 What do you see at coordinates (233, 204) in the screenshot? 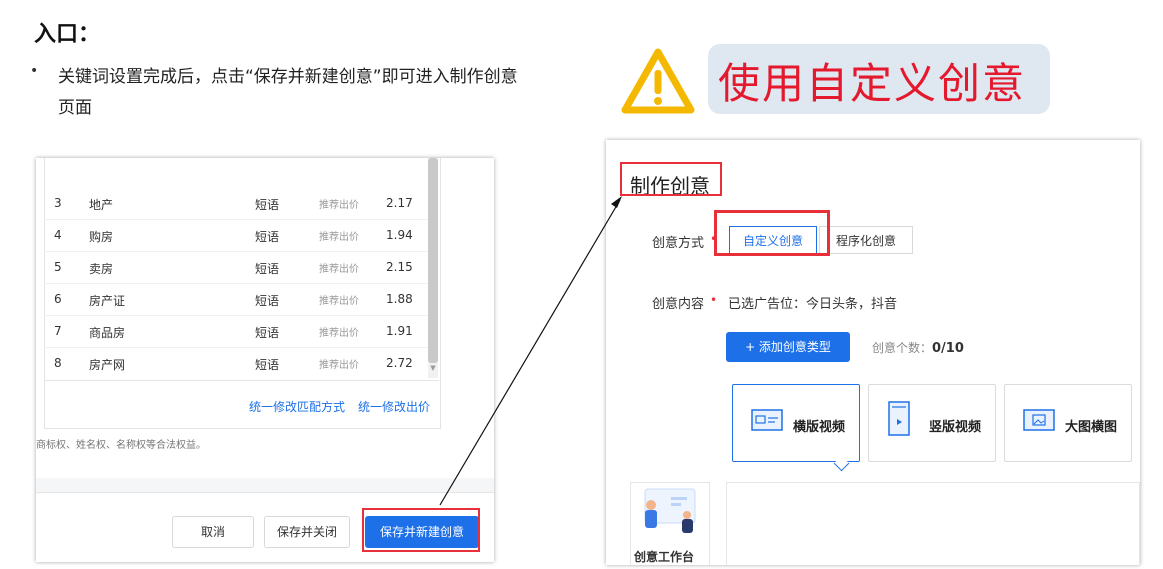
I see `table-row: 3 地产 短语 推荐出价 2.17` at bounding box center [233, 204].